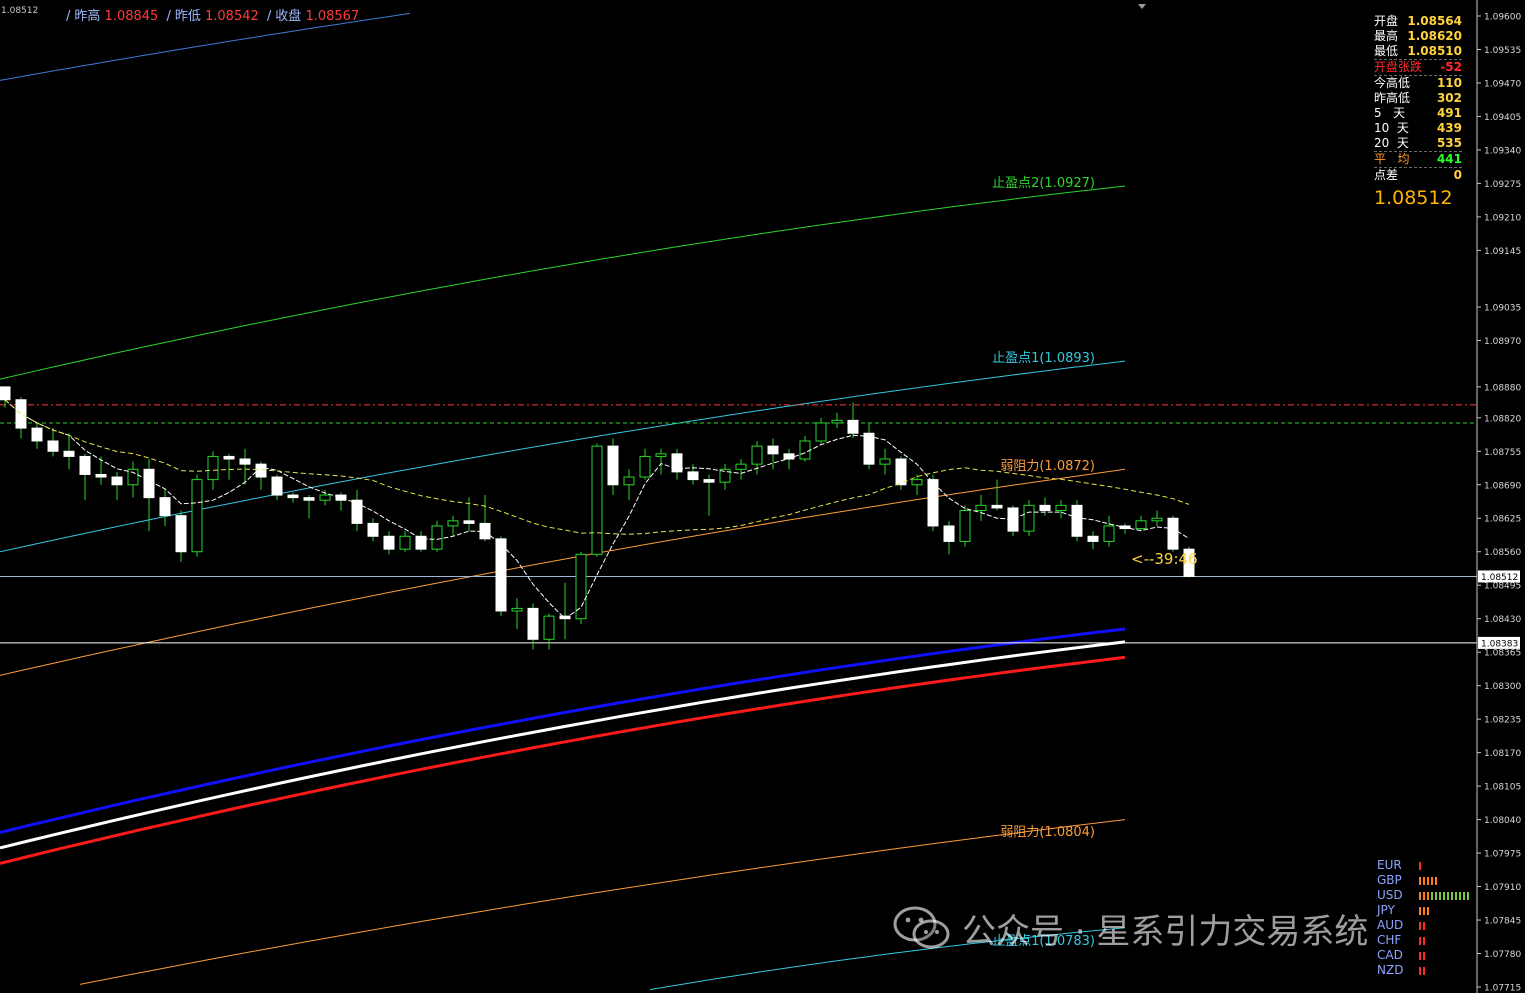 The width and height of the screenshot is (1525, 993). I want to click on currency-name: CAD, so click(1390, 955).